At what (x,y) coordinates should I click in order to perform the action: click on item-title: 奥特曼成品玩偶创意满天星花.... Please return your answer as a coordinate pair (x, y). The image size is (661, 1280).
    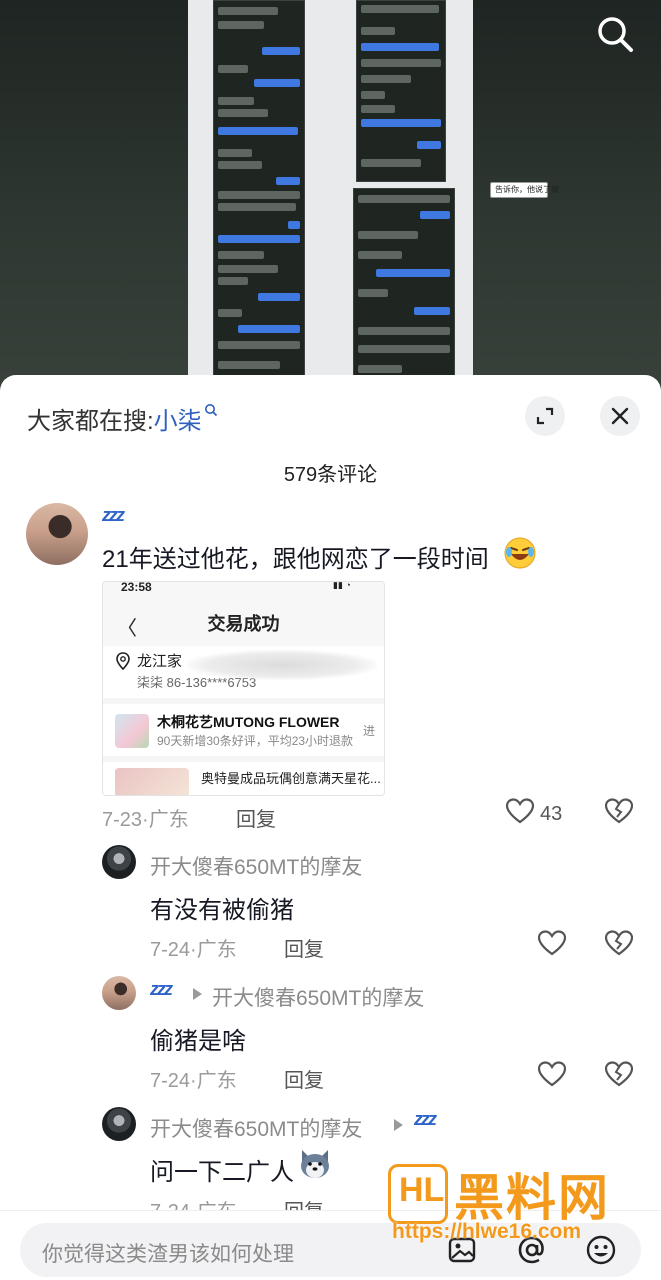
    Looking at the image, I should click on (291, 778).